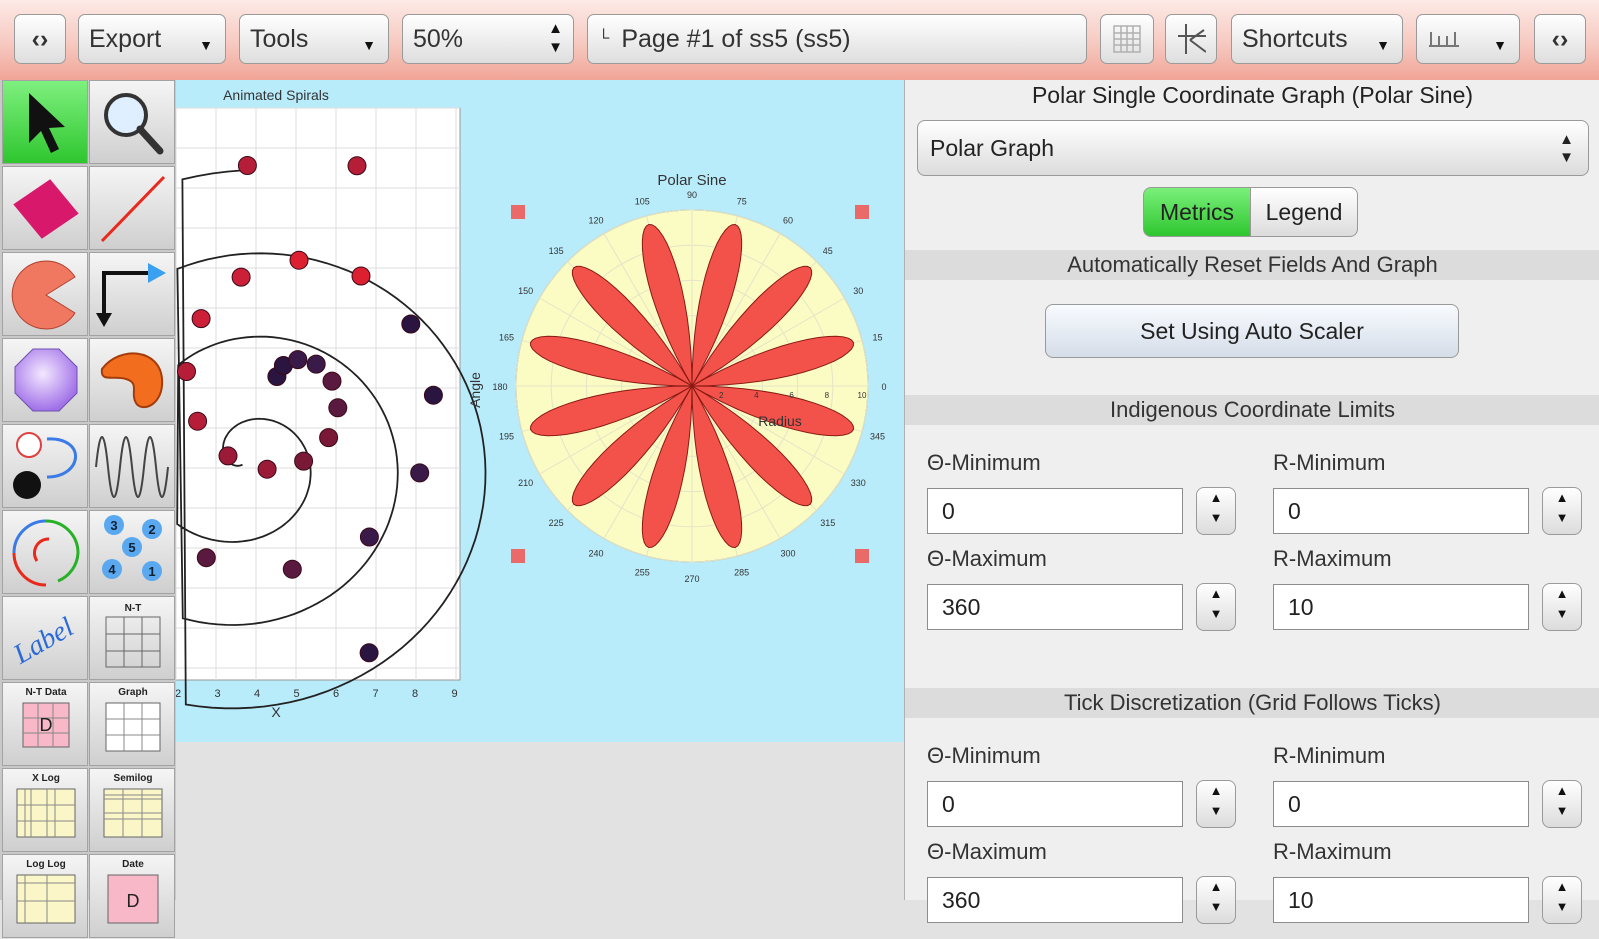 The image size is (1599, 939). Describe the element at coordinates (45, 896) in the screenshot. I see `loglog-tool: Log Log` at that location.